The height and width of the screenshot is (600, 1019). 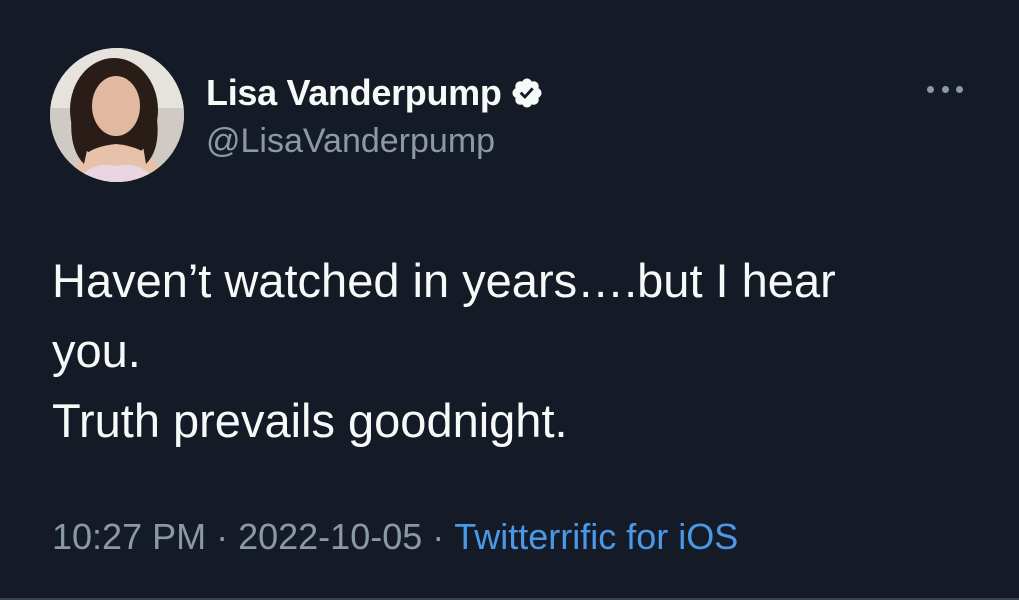 I want to click on more-options-icon, so click(x=945, y=89).